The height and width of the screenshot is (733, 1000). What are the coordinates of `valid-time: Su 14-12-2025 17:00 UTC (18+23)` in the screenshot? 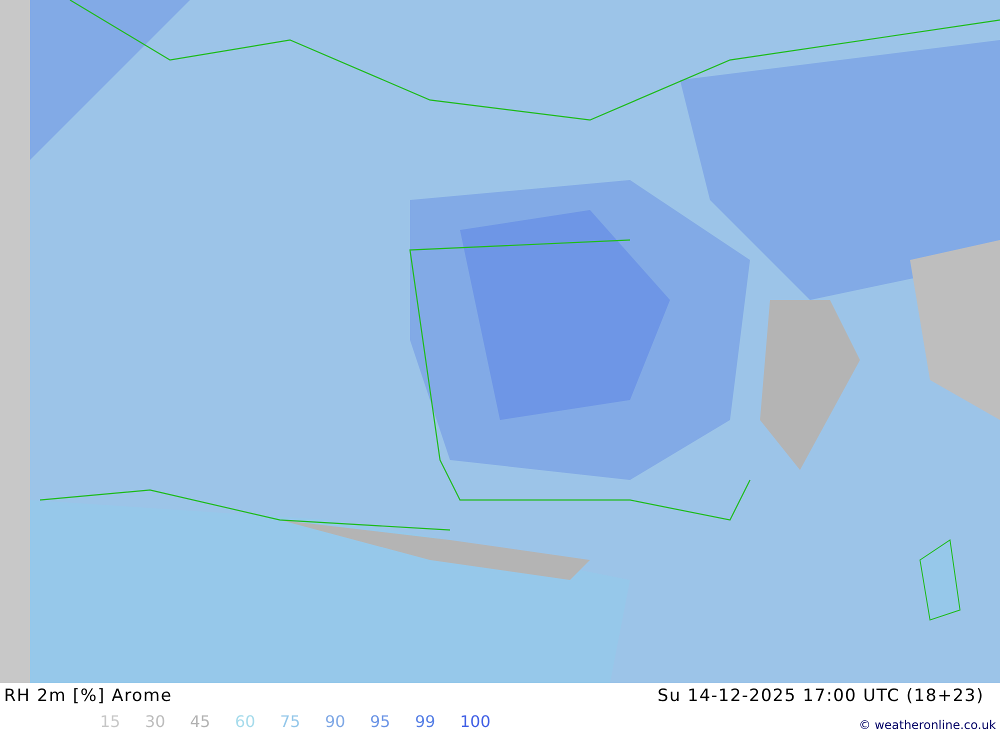 It's located at (821, 696).